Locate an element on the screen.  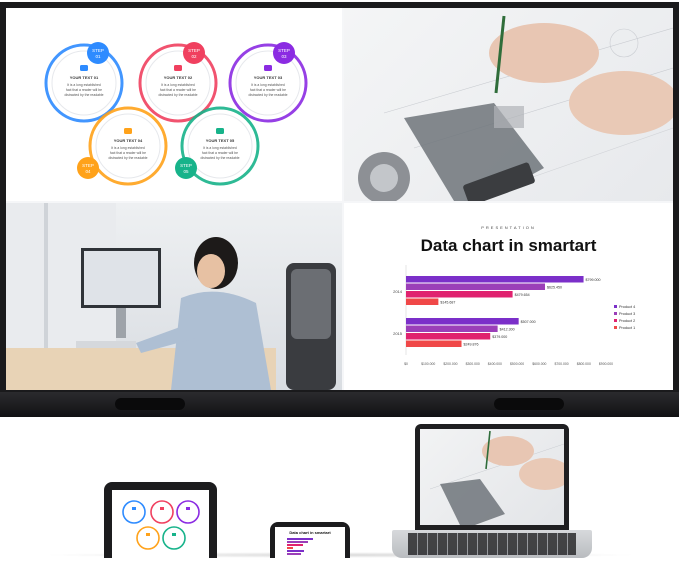
x-tick-label: $700.000 is located at coordinates (561, 364).